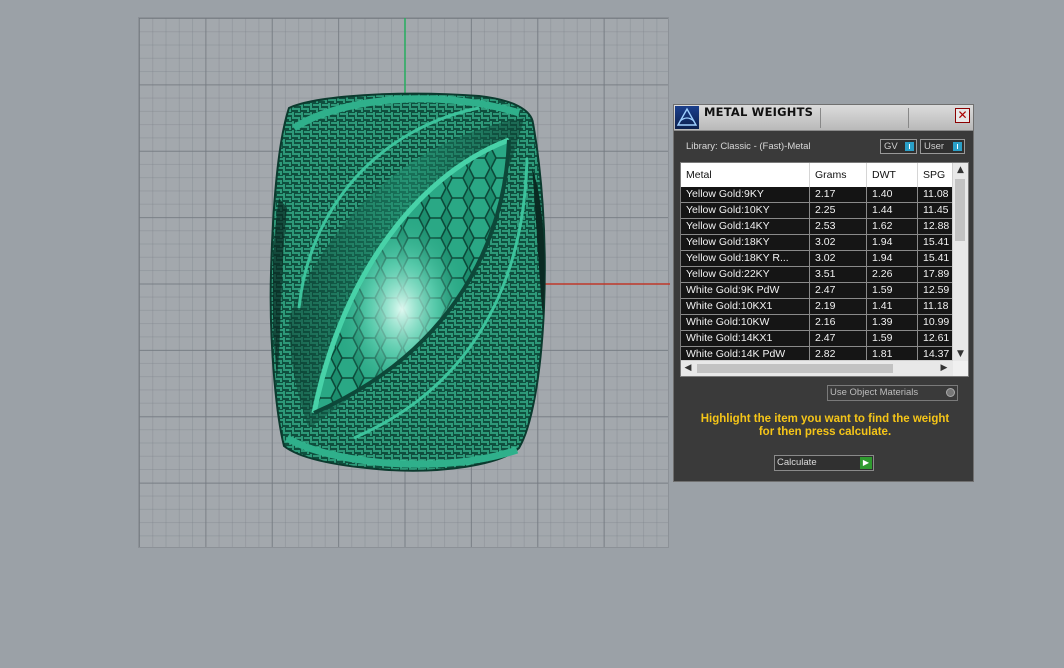 The height and width of the screenshot is (668, 1064). What do you see at coordinates (745, 322) in the screenshot?
I see `metal-cell: White Gold:10KW` at bounding box center [745, 322].